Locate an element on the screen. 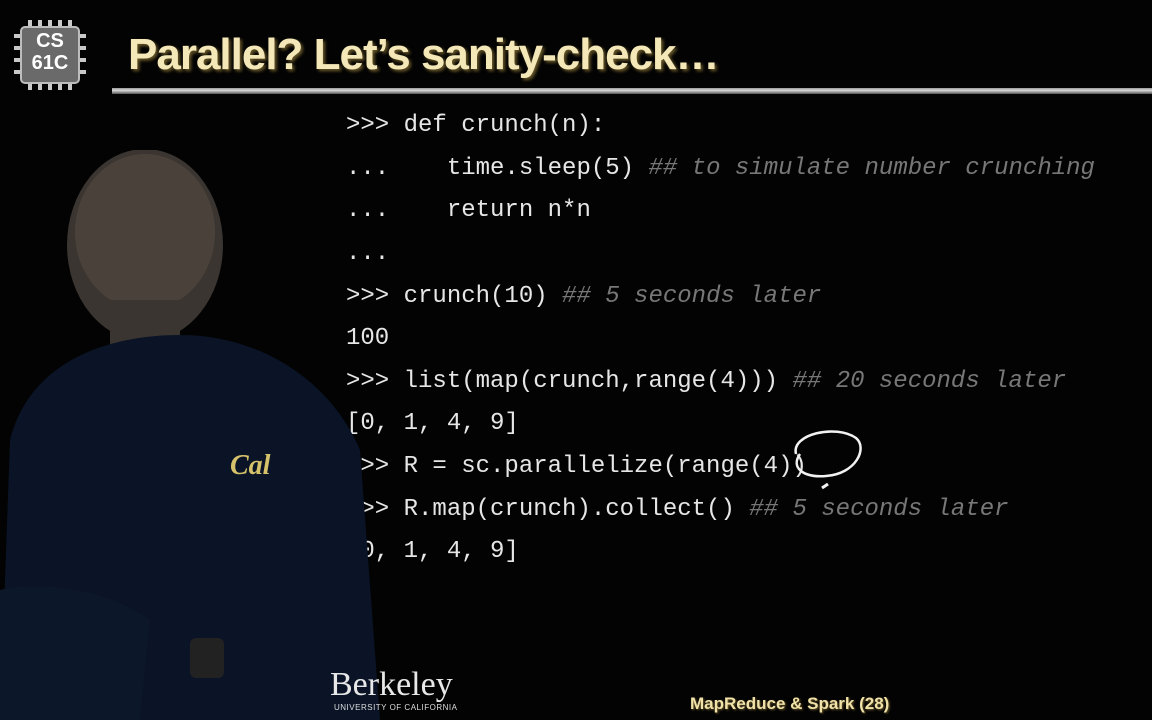  code-line: >>> crunch(10) ## 5 seconds later is located at coordinates (584, 296).